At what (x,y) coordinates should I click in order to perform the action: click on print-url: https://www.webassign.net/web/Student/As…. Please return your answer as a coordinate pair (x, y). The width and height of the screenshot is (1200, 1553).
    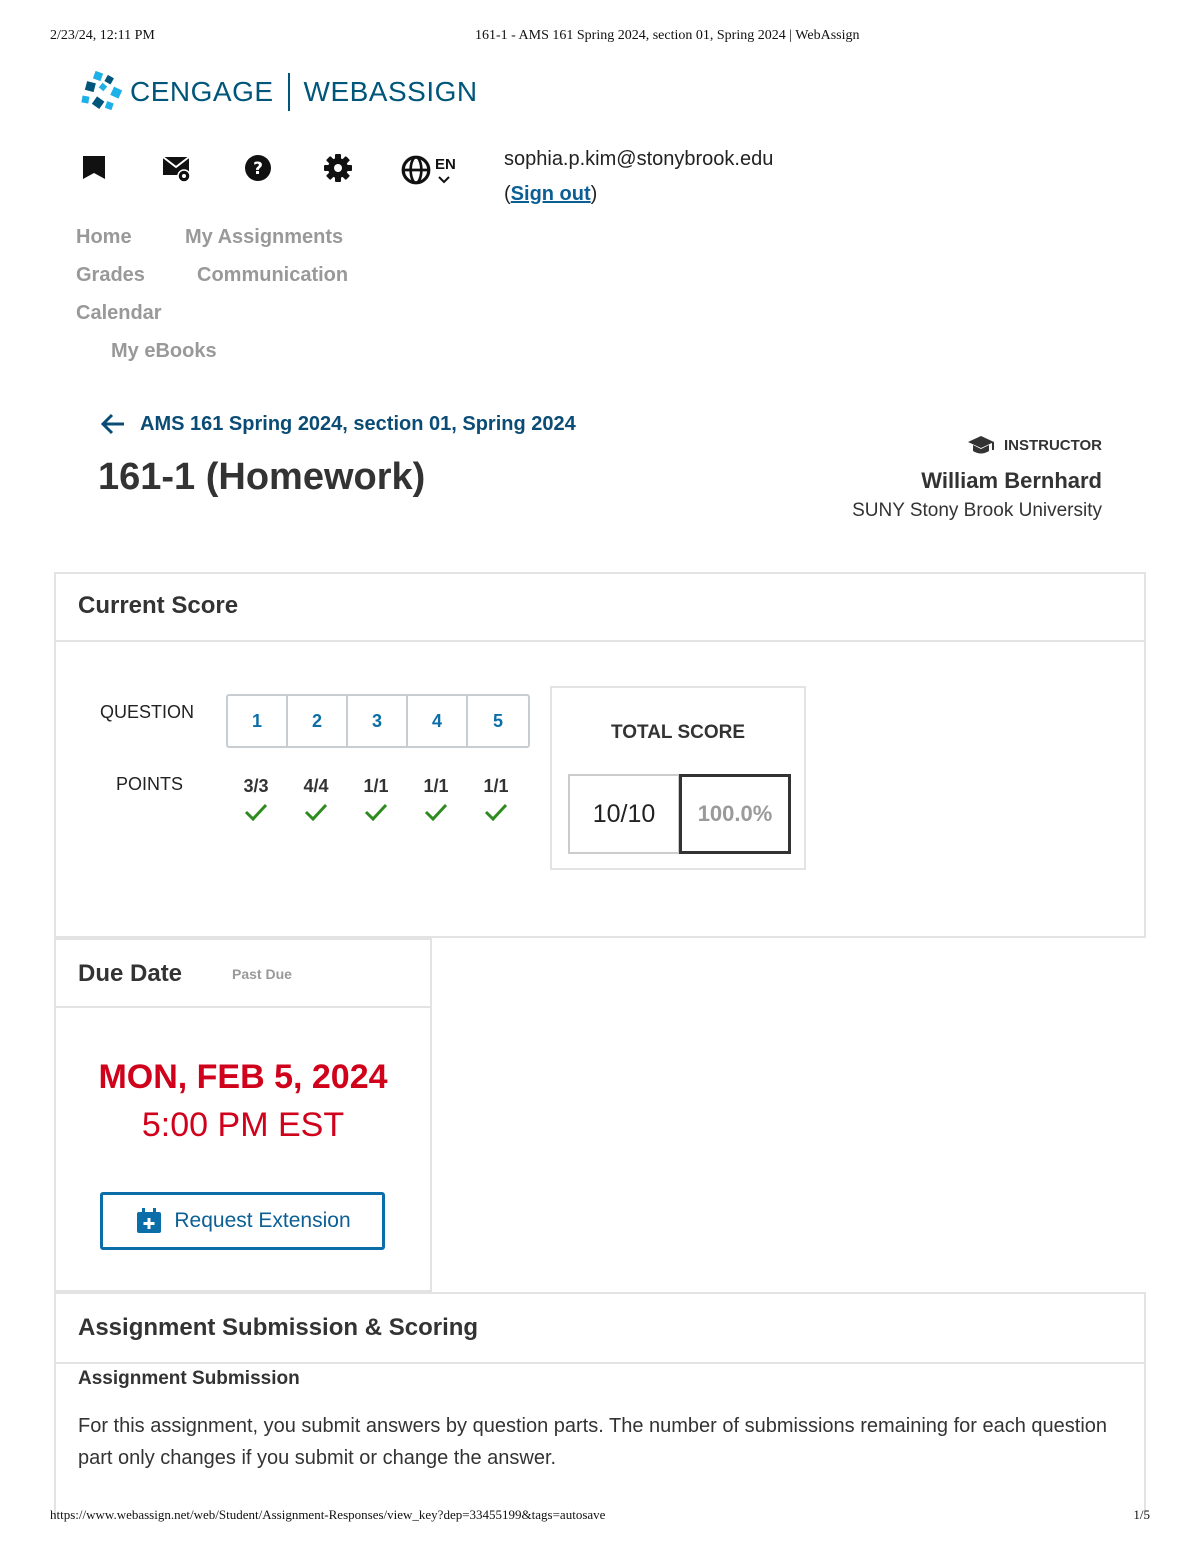
    Looking at the image, I should click on (328, 1514).